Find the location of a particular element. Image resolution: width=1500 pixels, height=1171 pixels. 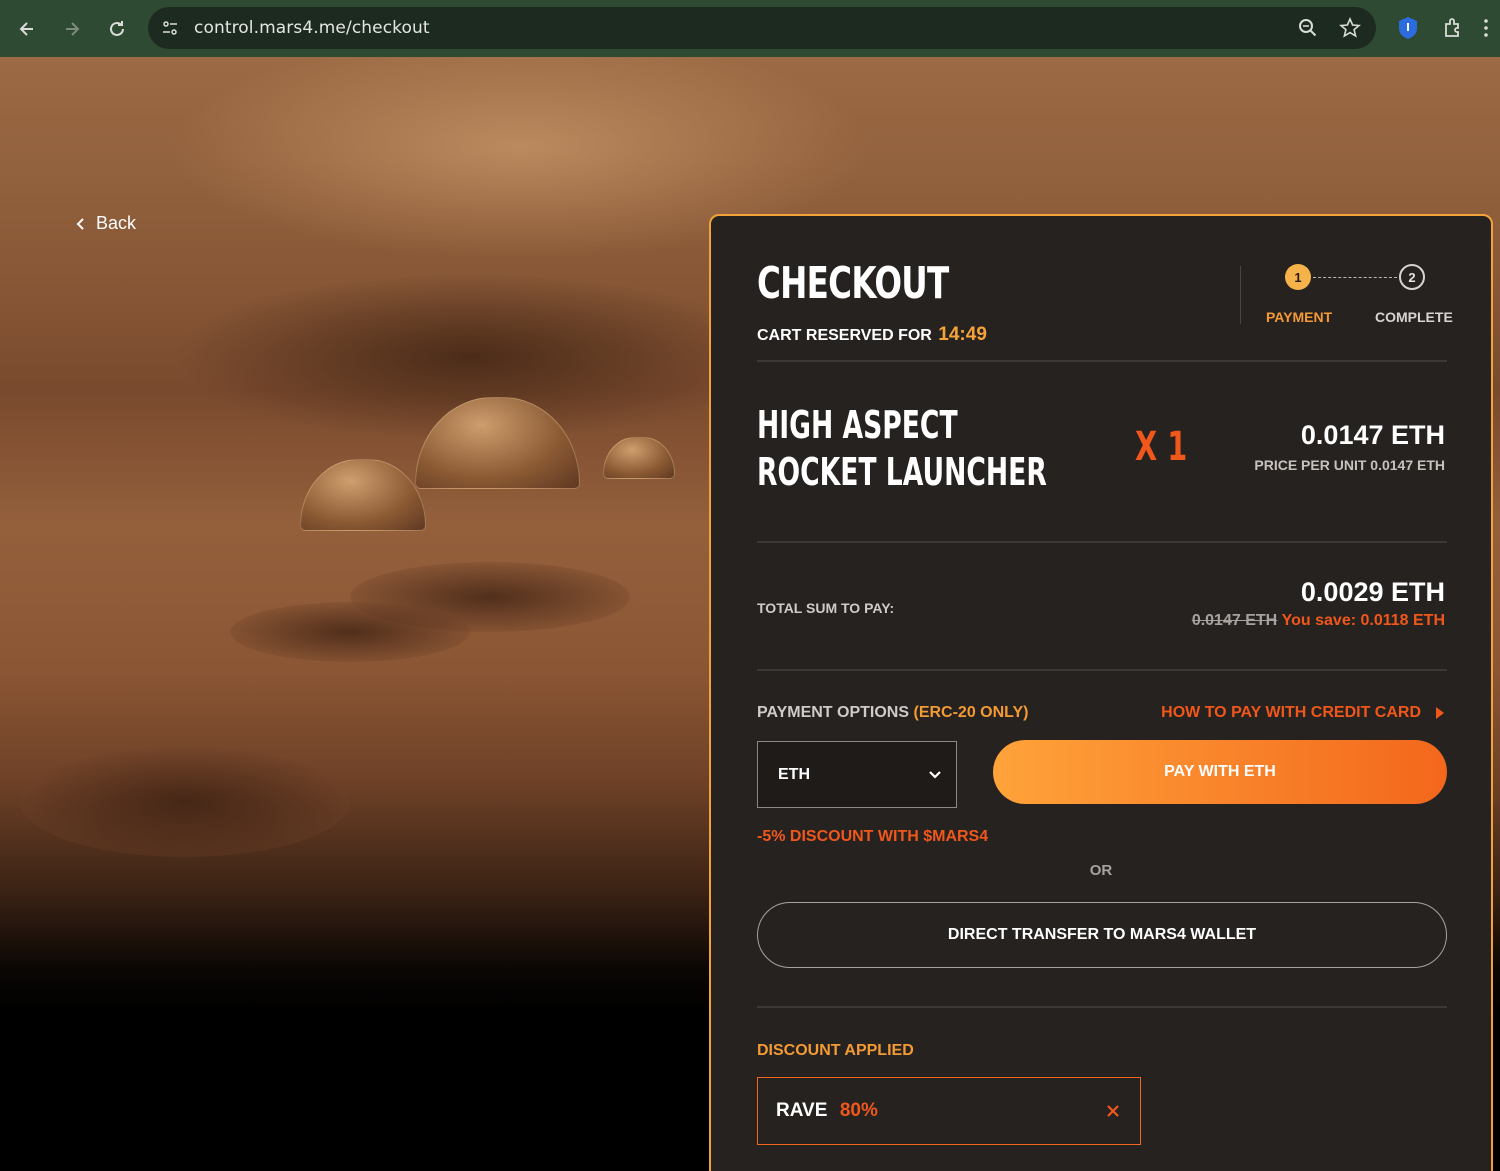

product-name: HIGH ASPECT ROCKET LAUNCHER is located at coordinates (902, 448).